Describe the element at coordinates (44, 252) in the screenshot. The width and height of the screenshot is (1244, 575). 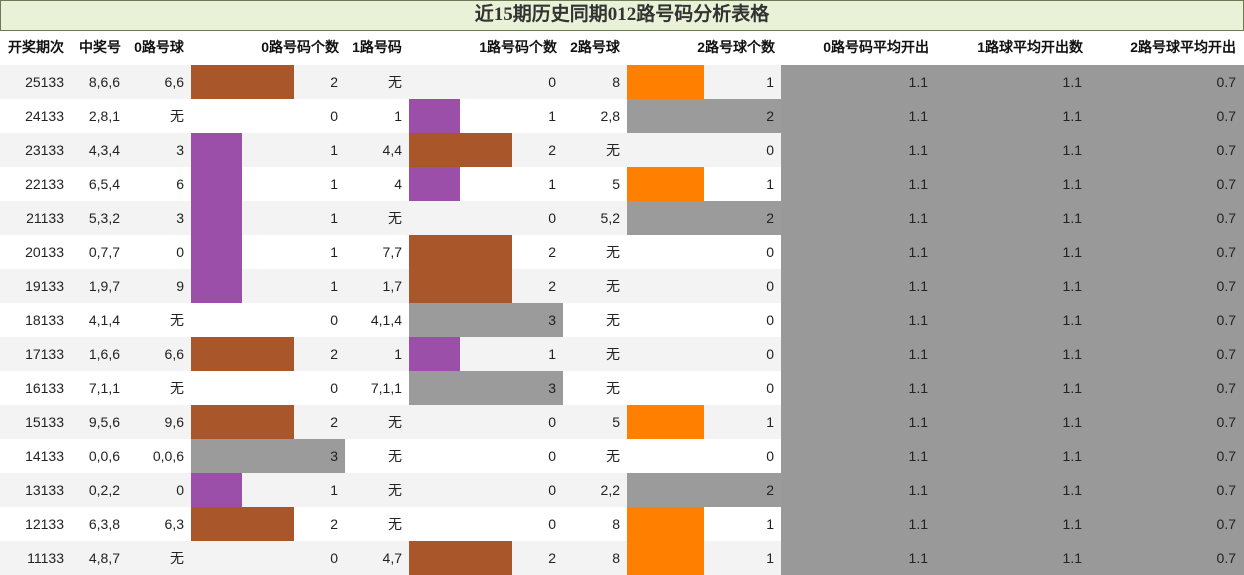
I see `cell-period: 20133` at that location.